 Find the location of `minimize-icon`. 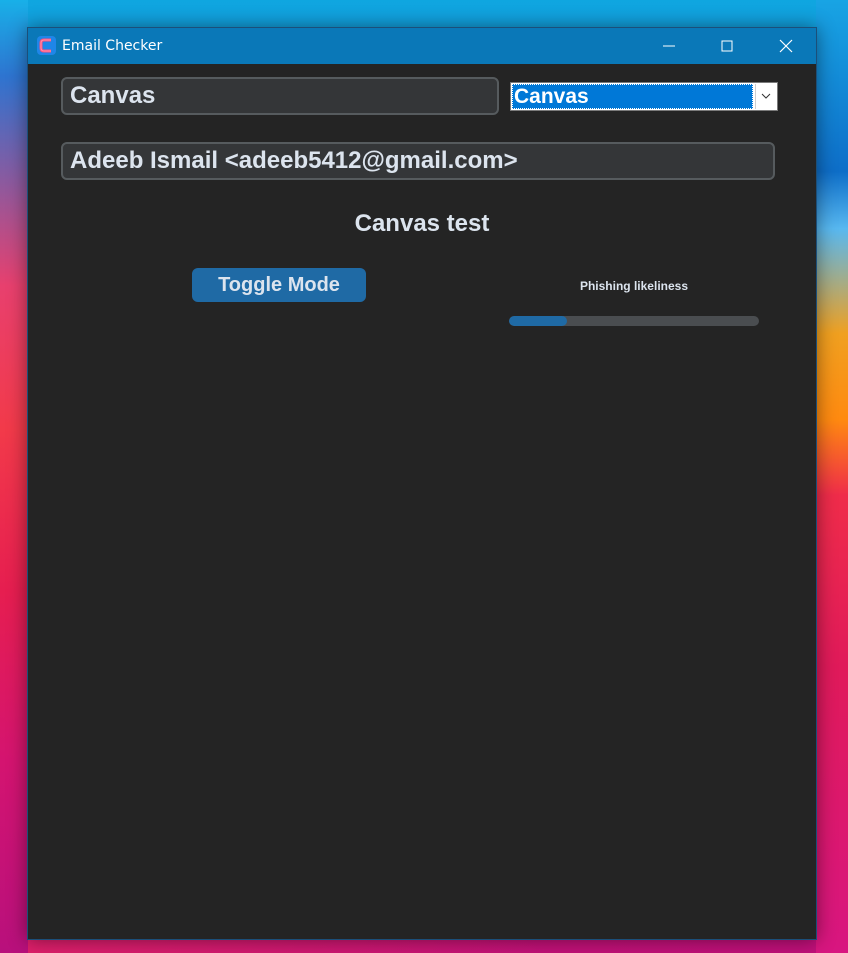

minimize-icon is located at coordinates (669, 46).